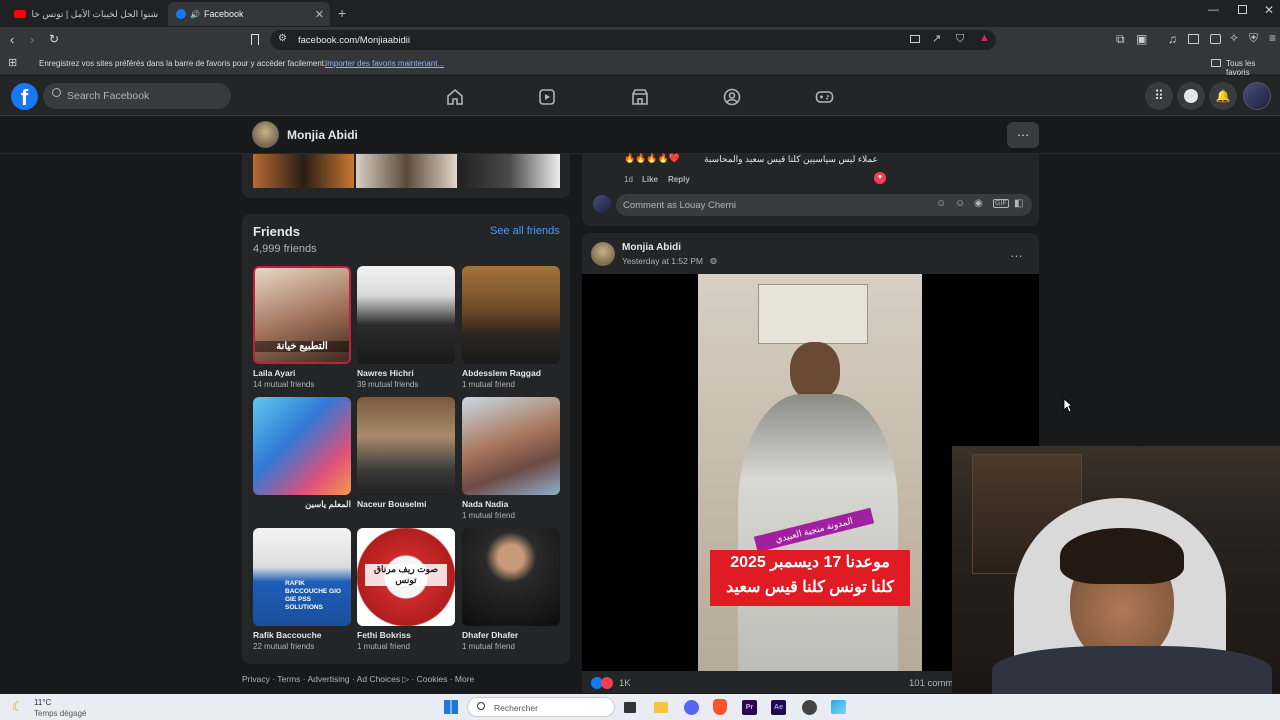 This screenshot has height=720, width=1280. I want to click on gif-icon: GIF, so click(1001, 203).